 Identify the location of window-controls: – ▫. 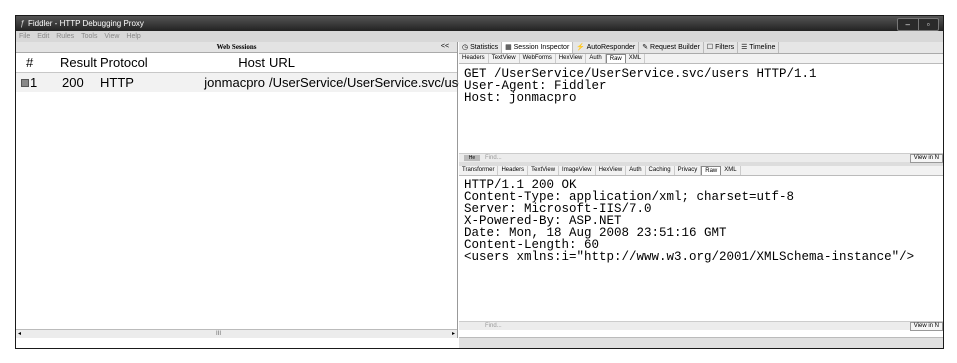
(918, 24).